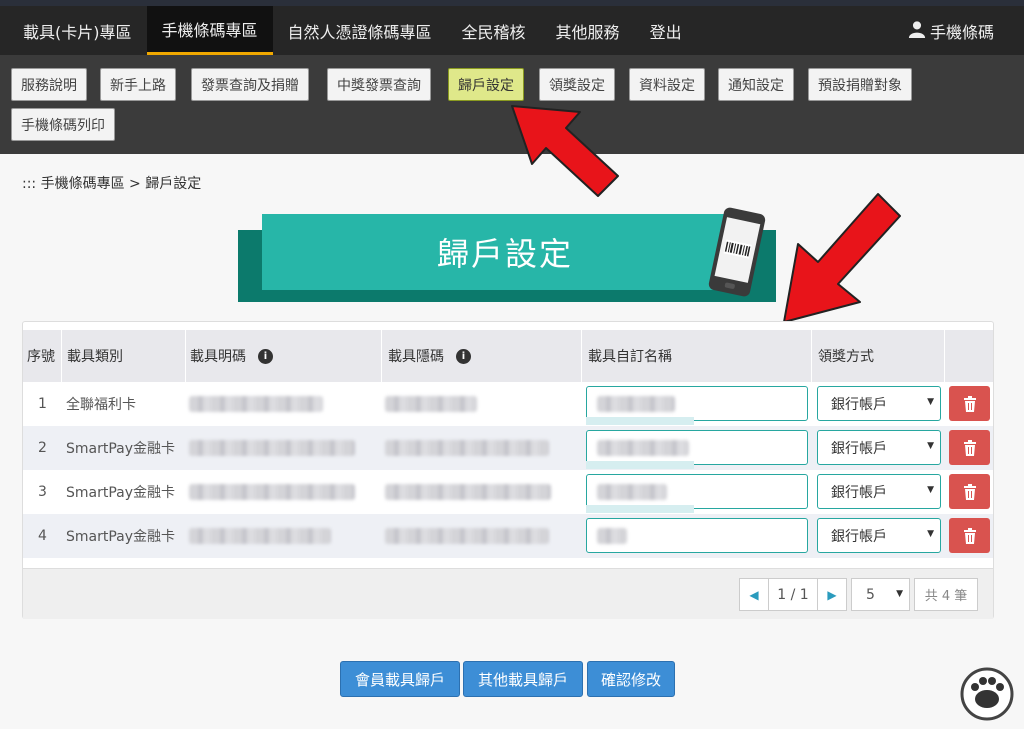 This screenshot has width=1024, height=729. Describe the element at coordinates (209, 30) in the screenshot. I see `nav-mobile-barcode: 手機條碼專區` at that location.